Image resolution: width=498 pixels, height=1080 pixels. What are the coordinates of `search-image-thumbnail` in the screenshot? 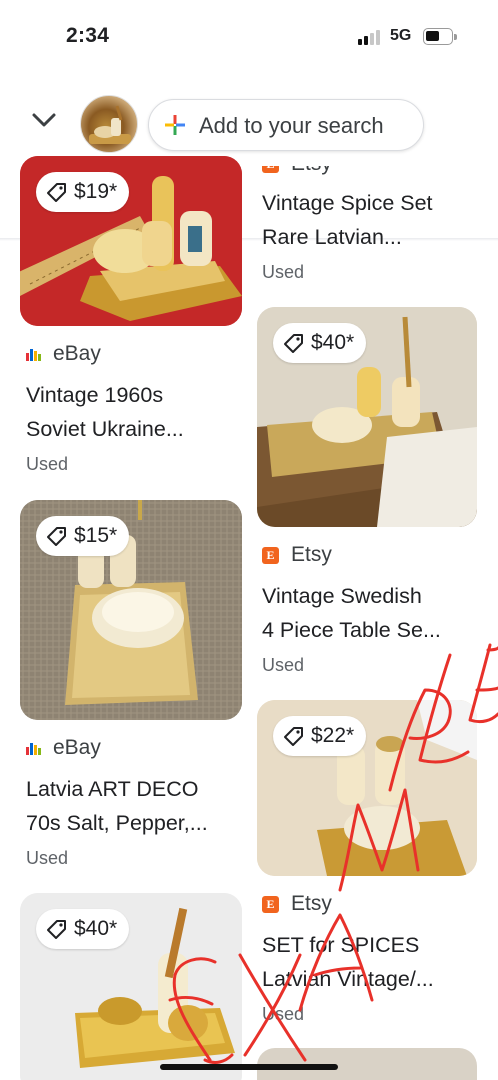 It's located at (109, 124).